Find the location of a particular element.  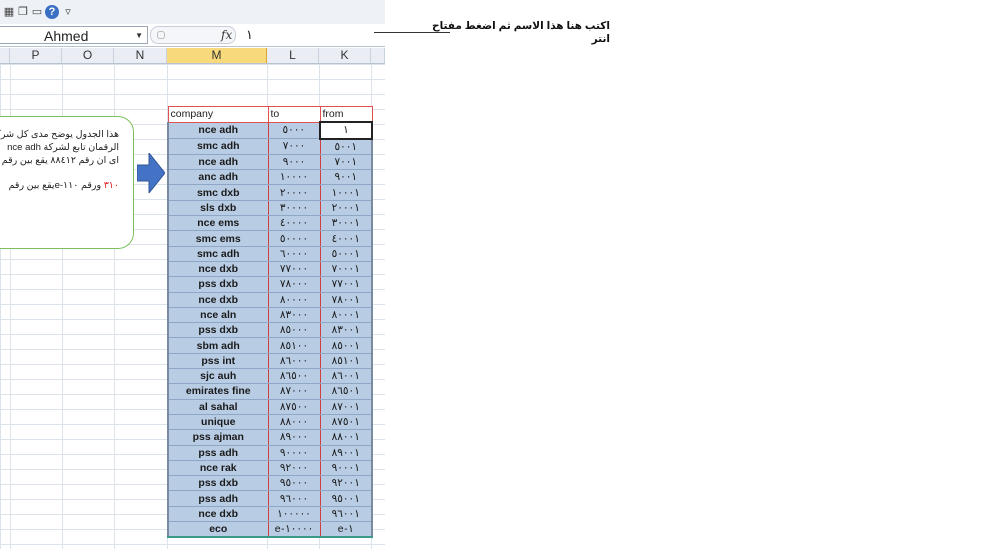

cell-from: ٩٠٠١ is located at coordinates (346, 177).